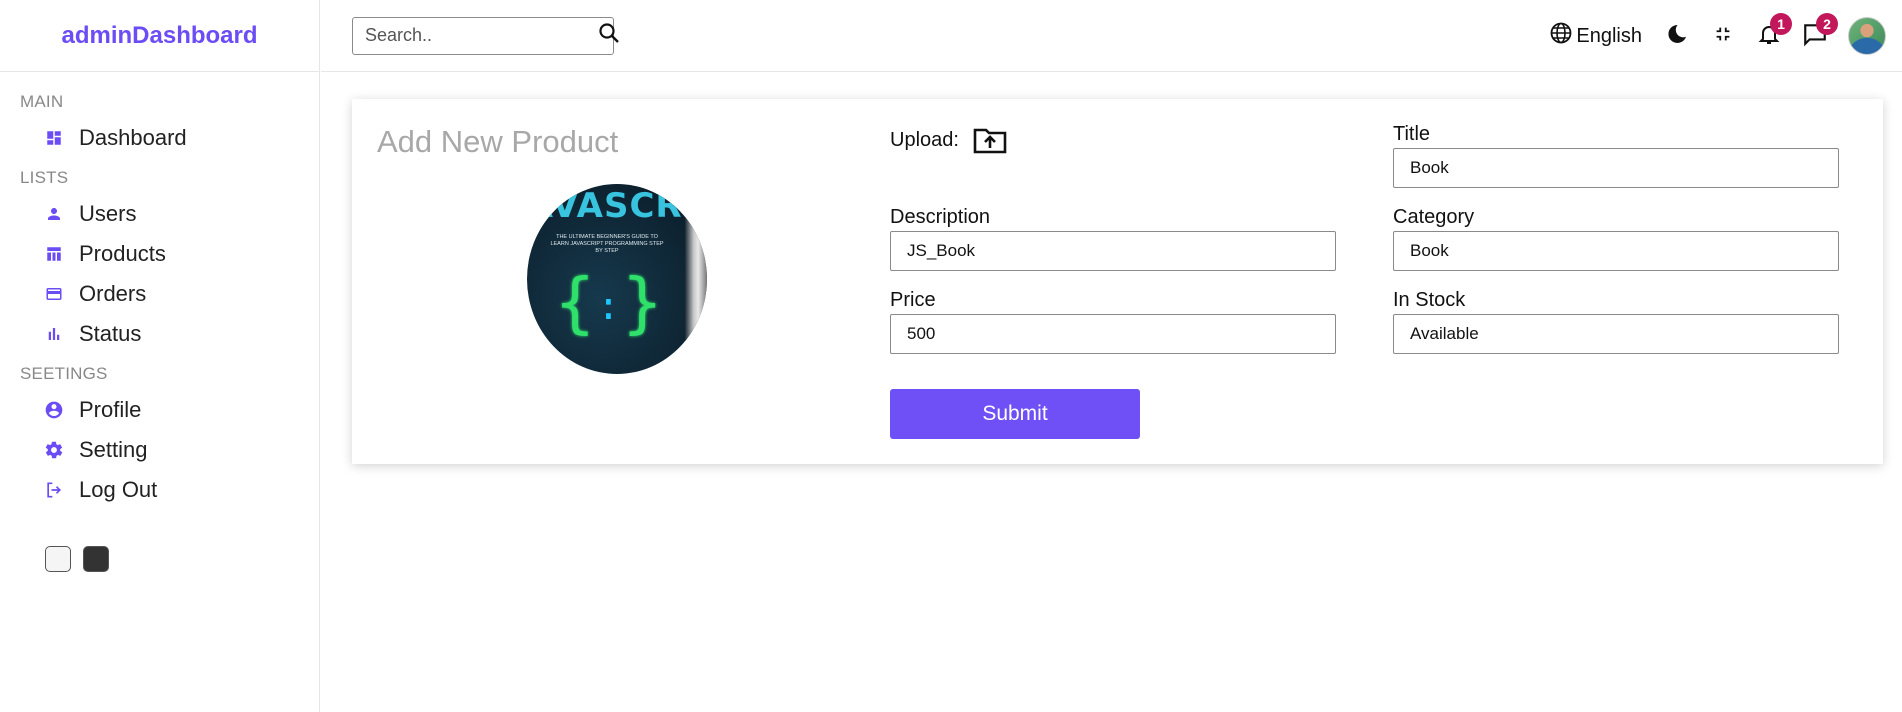  I want to click on search-input, so click(481, 35).